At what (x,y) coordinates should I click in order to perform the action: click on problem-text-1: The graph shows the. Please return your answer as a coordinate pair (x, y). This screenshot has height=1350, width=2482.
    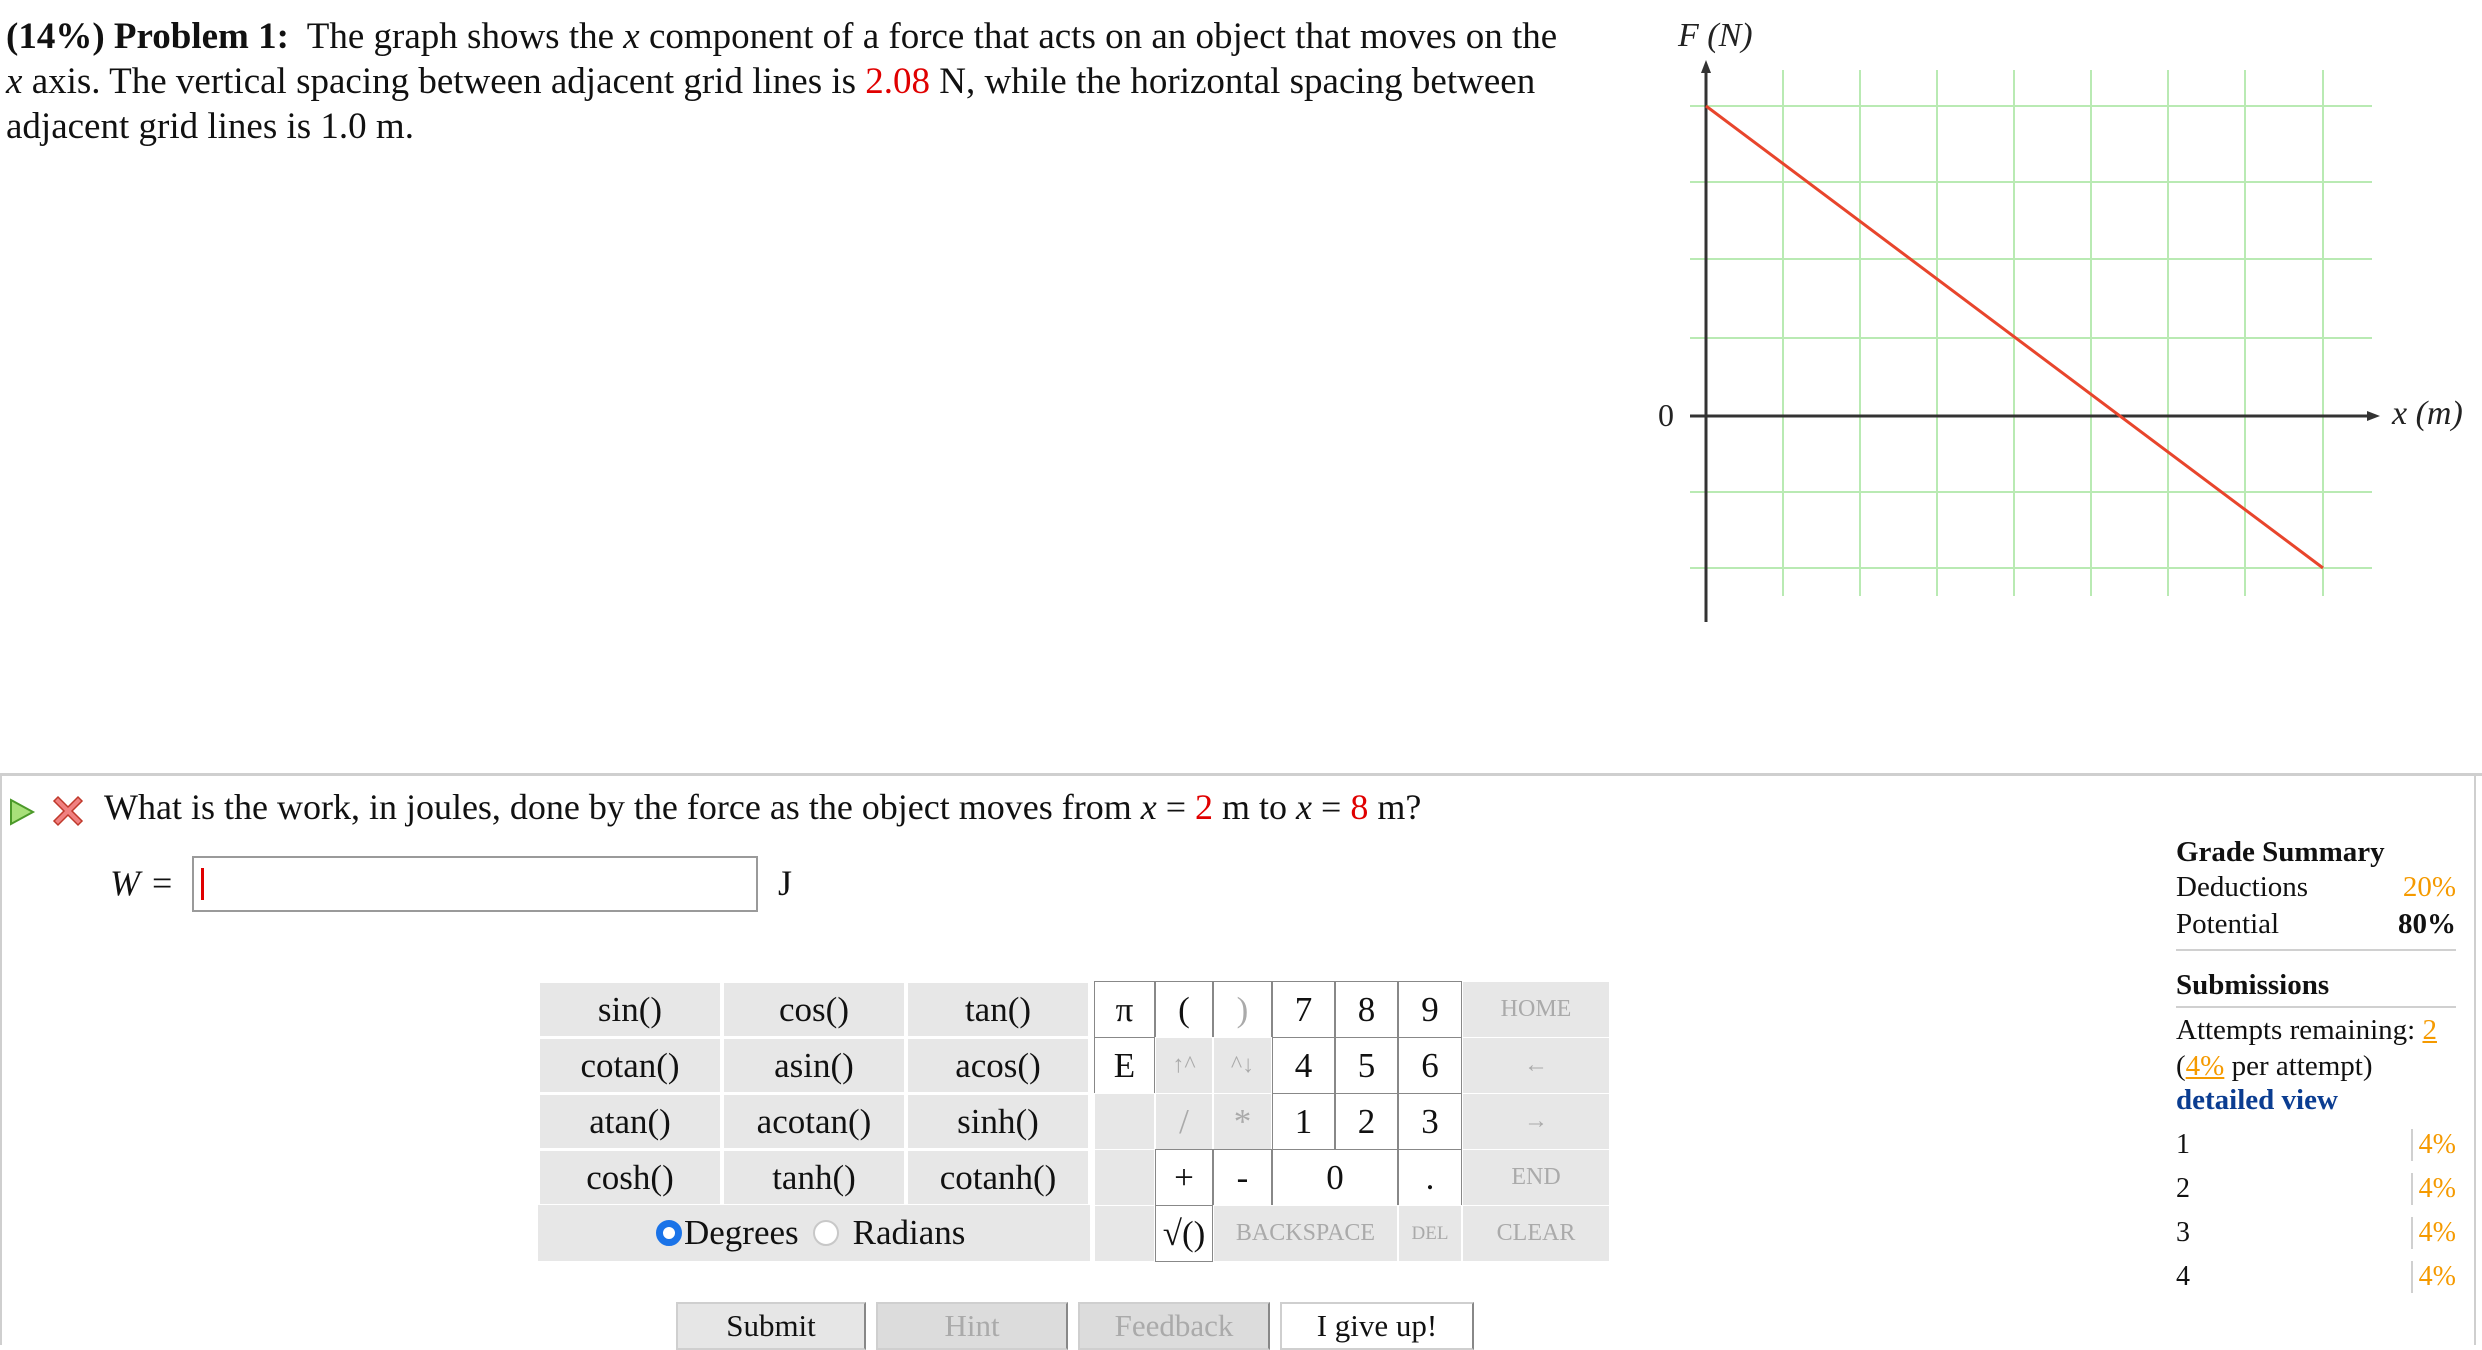
    Looking at the image, I should click on (460, 36).